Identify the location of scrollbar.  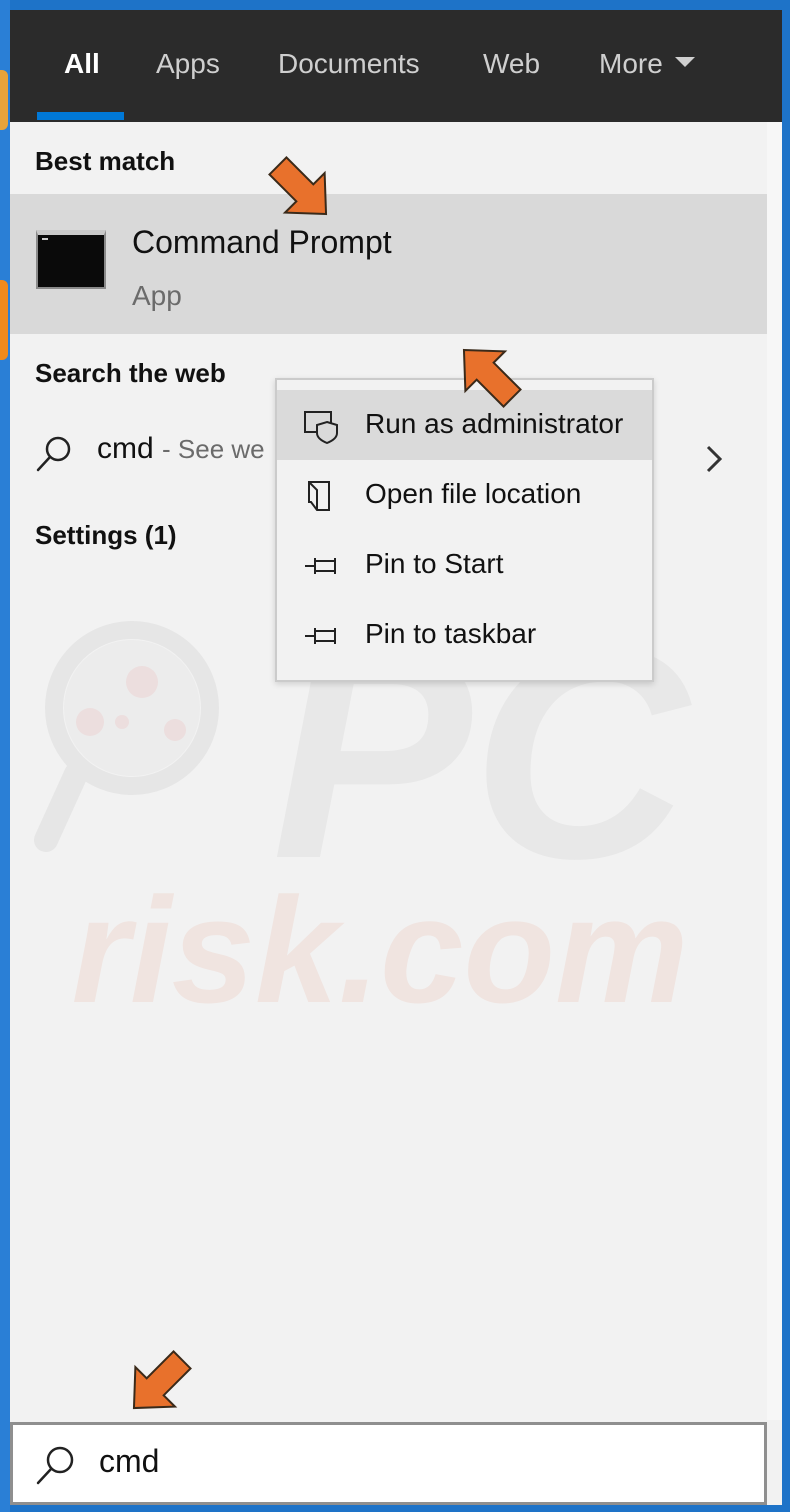
(774, 771).